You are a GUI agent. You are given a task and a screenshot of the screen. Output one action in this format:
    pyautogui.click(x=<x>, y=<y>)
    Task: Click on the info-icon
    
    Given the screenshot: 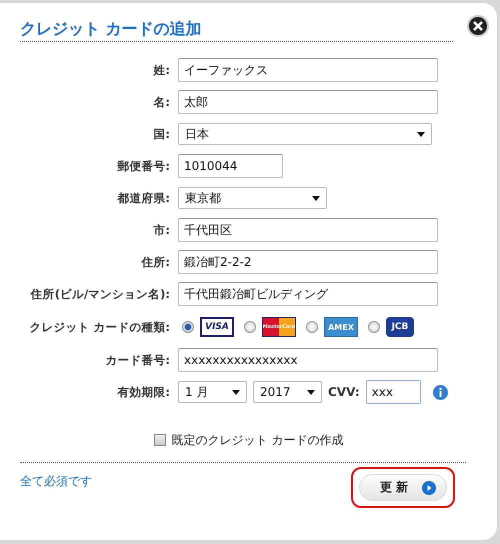 What is the action you would take?
    pyautogui.click(x=440, y=392)
    